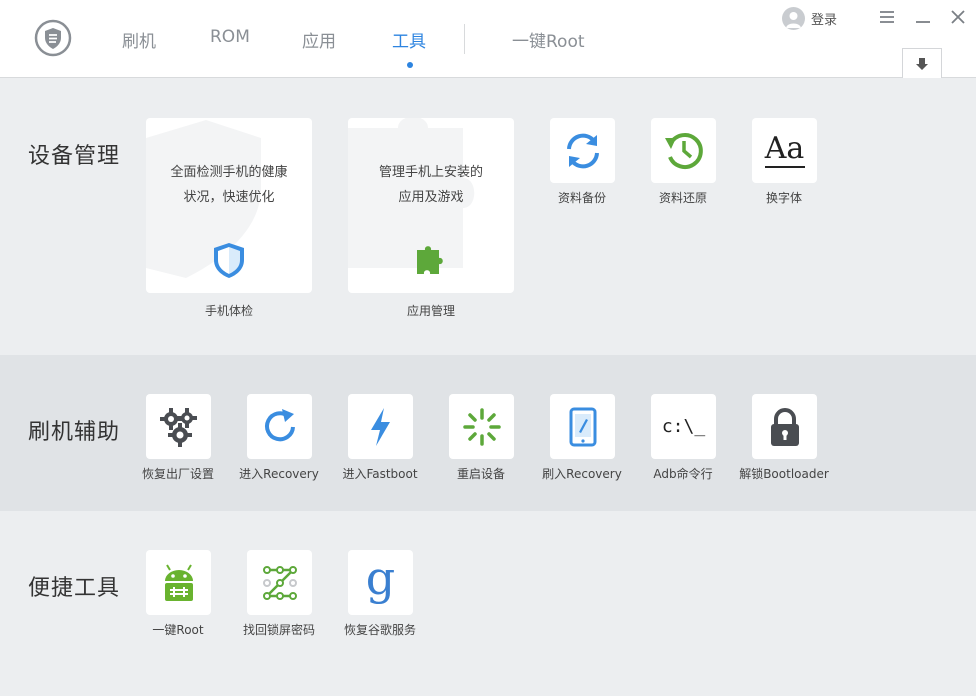 This screenshot has width=976, height=696. Describe the element at coordinates (923, 17) in the screenshot. I see `minimize-icon` at that location.